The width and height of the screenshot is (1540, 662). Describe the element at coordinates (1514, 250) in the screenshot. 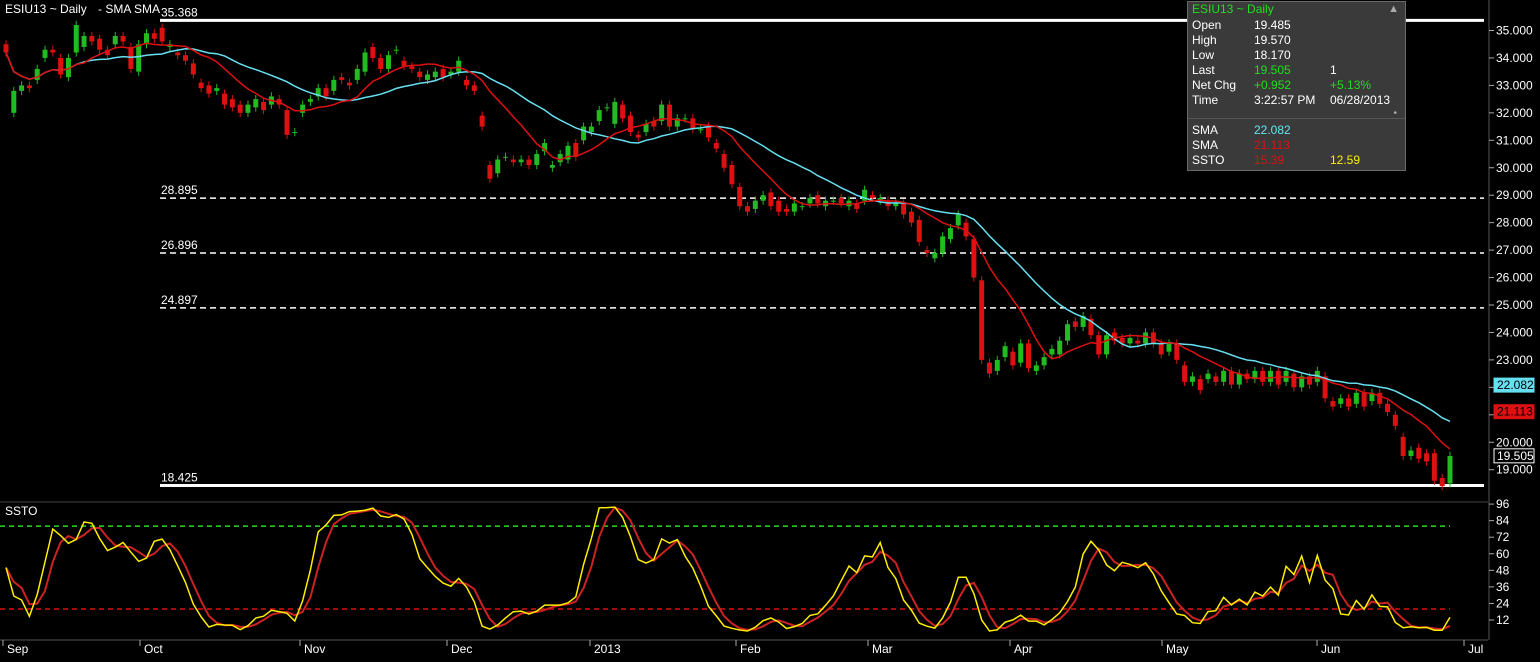

I see `y-tick-label: 27.000` at that location.